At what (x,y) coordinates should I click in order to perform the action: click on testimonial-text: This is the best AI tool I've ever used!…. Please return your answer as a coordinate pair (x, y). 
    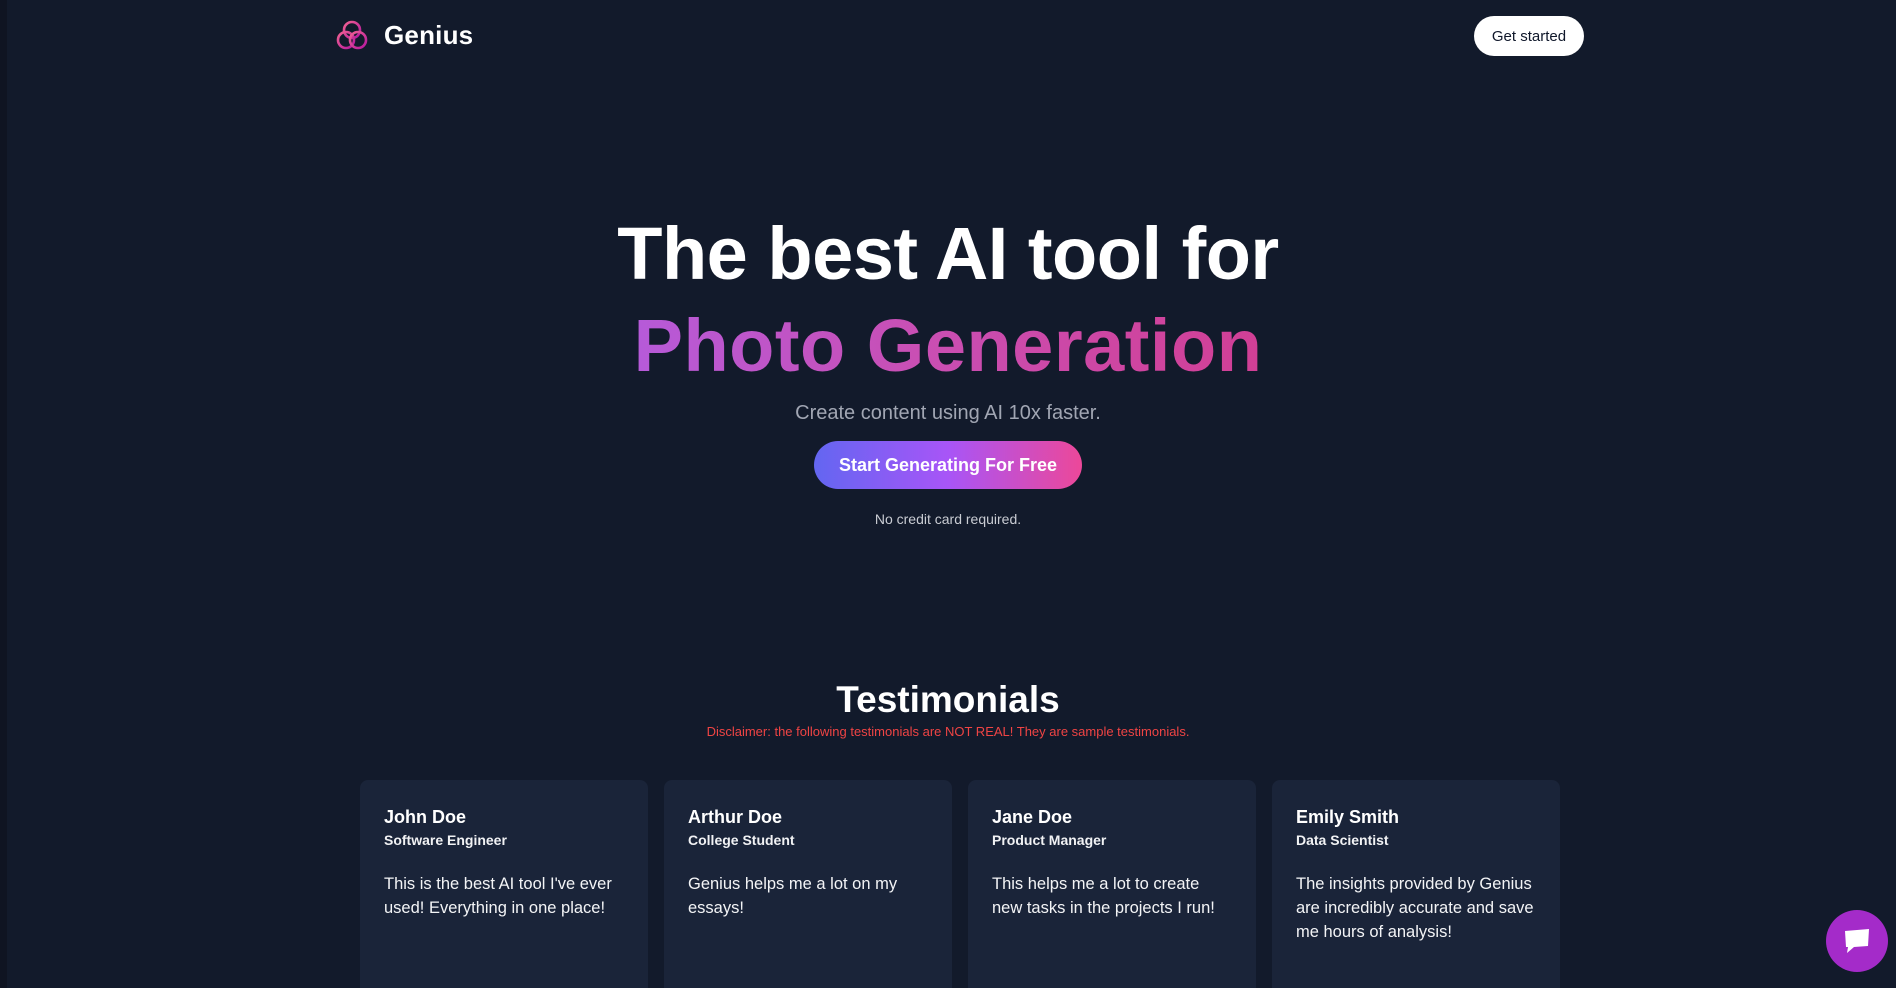
    Looking at the image, I should click on (498, 896).